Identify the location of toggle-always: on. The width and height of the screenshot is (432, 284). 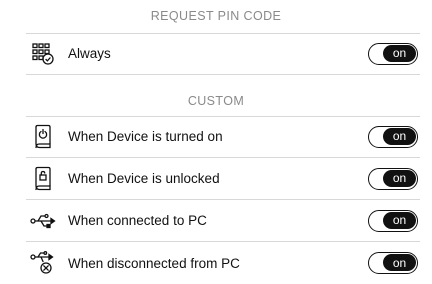
(393, 53).